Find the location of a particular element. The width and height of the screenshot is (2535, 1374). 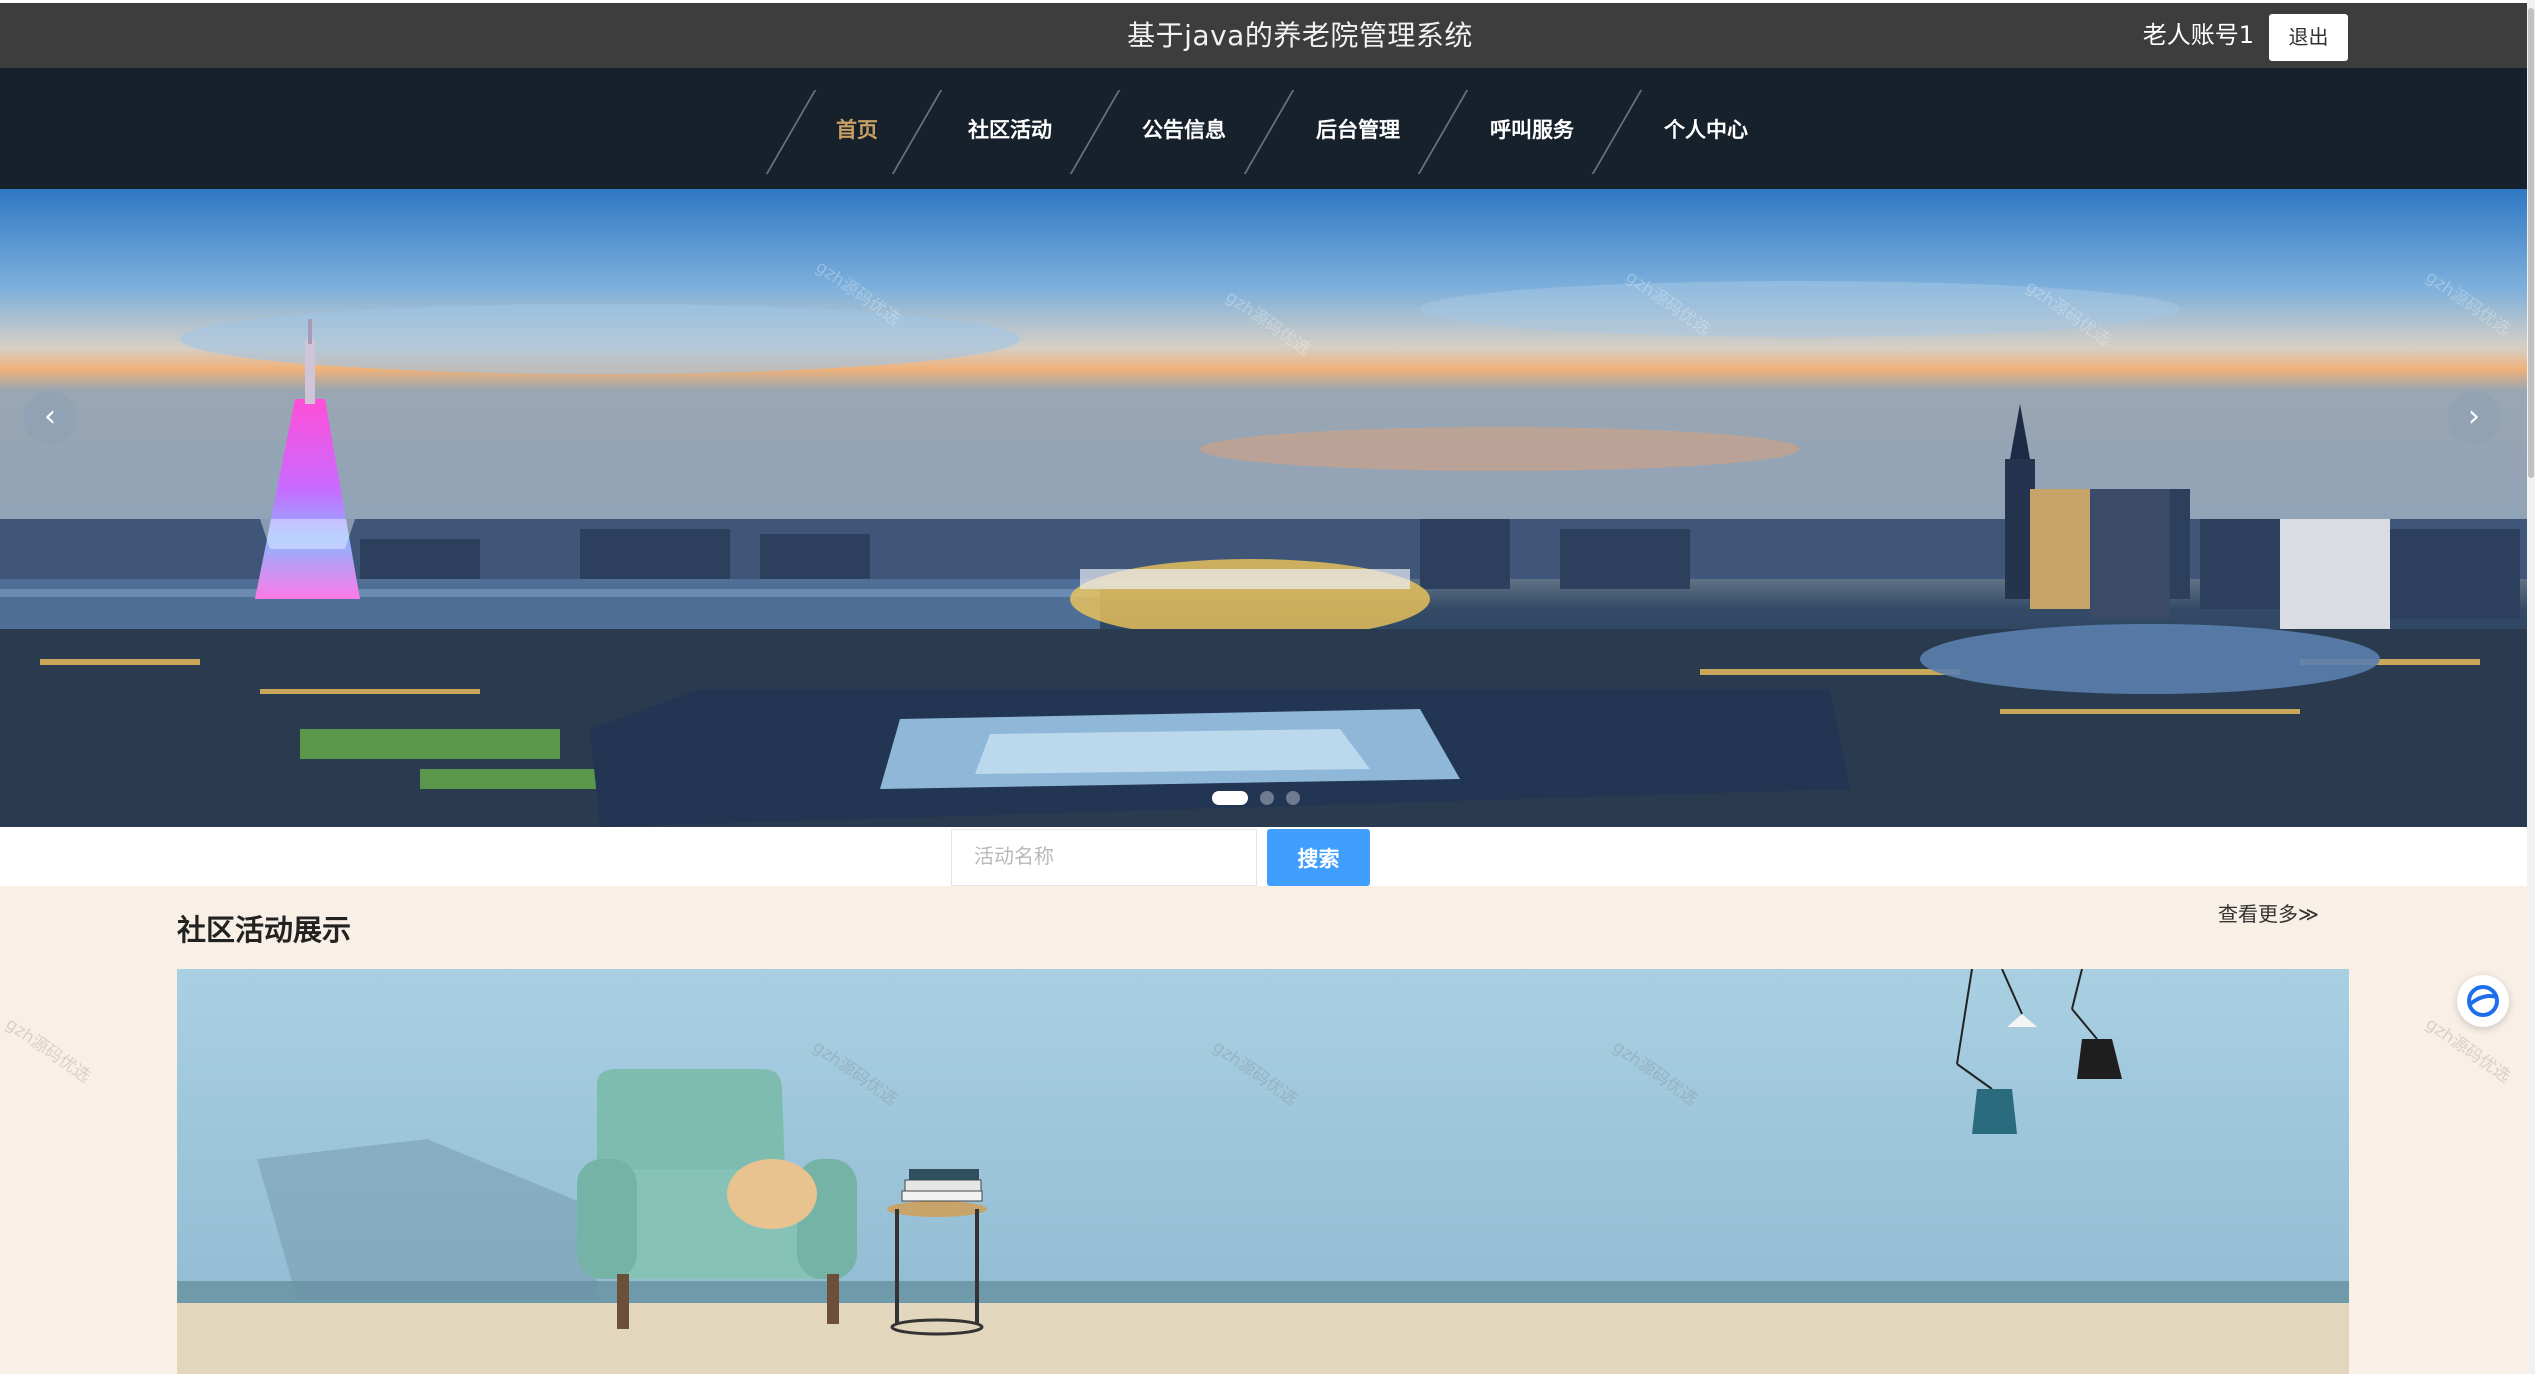

carousel-indicators is located at coordinates (1262, 796).